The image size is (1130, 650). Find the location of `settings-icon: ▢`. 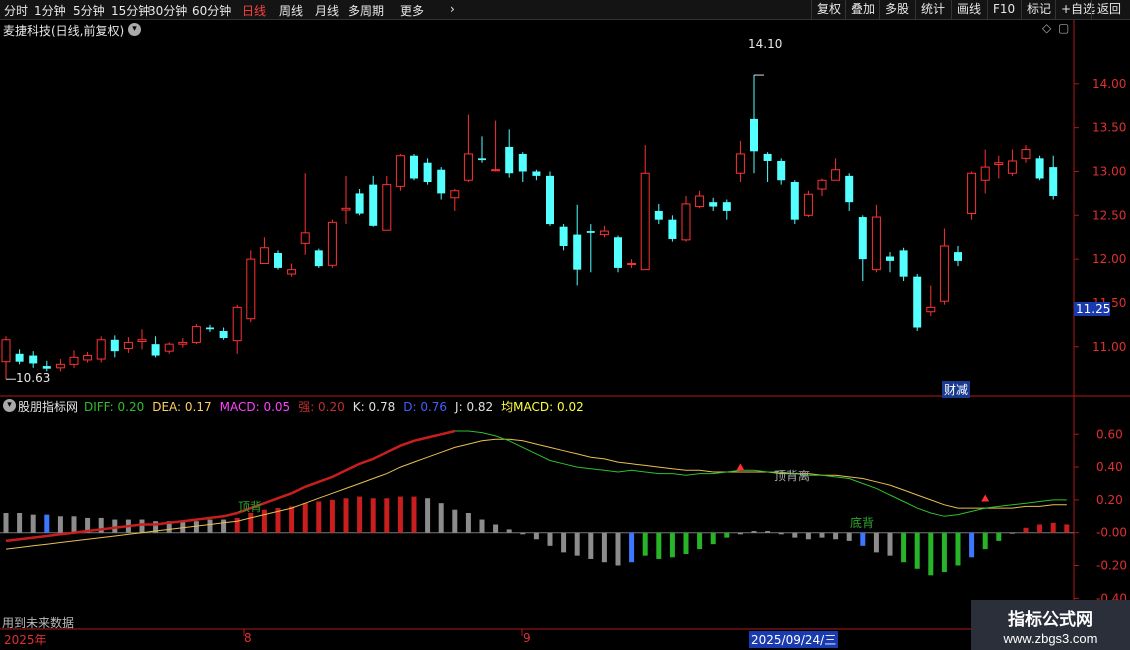

settings-icon: ▢ is located at coordinates (1063, 28).